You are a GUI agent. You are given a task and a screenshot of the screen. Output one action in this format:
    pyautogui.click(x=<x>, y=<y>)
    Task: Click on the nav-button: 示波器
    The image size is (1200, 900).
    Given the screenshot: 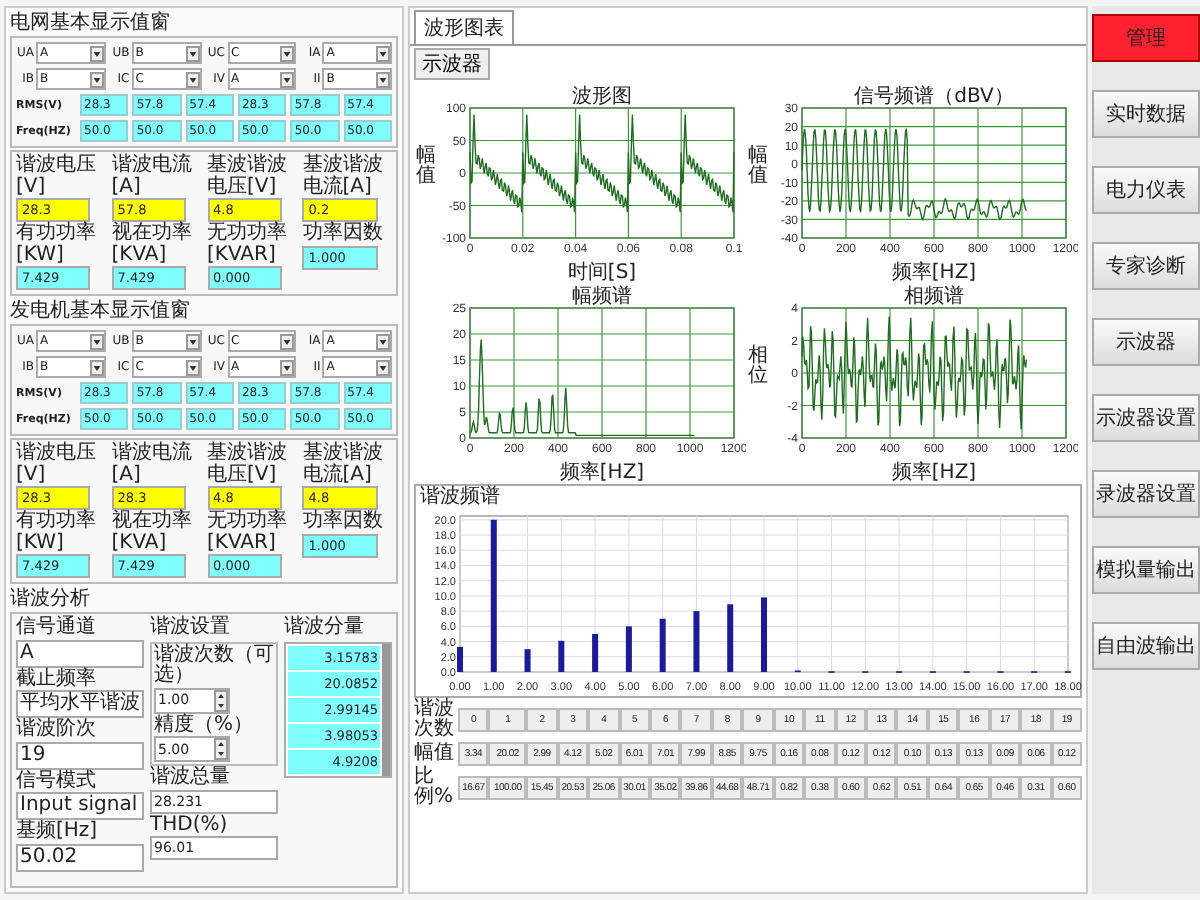 What is the action you would take?
    pyautogui.click(x=1146, y=342)
    